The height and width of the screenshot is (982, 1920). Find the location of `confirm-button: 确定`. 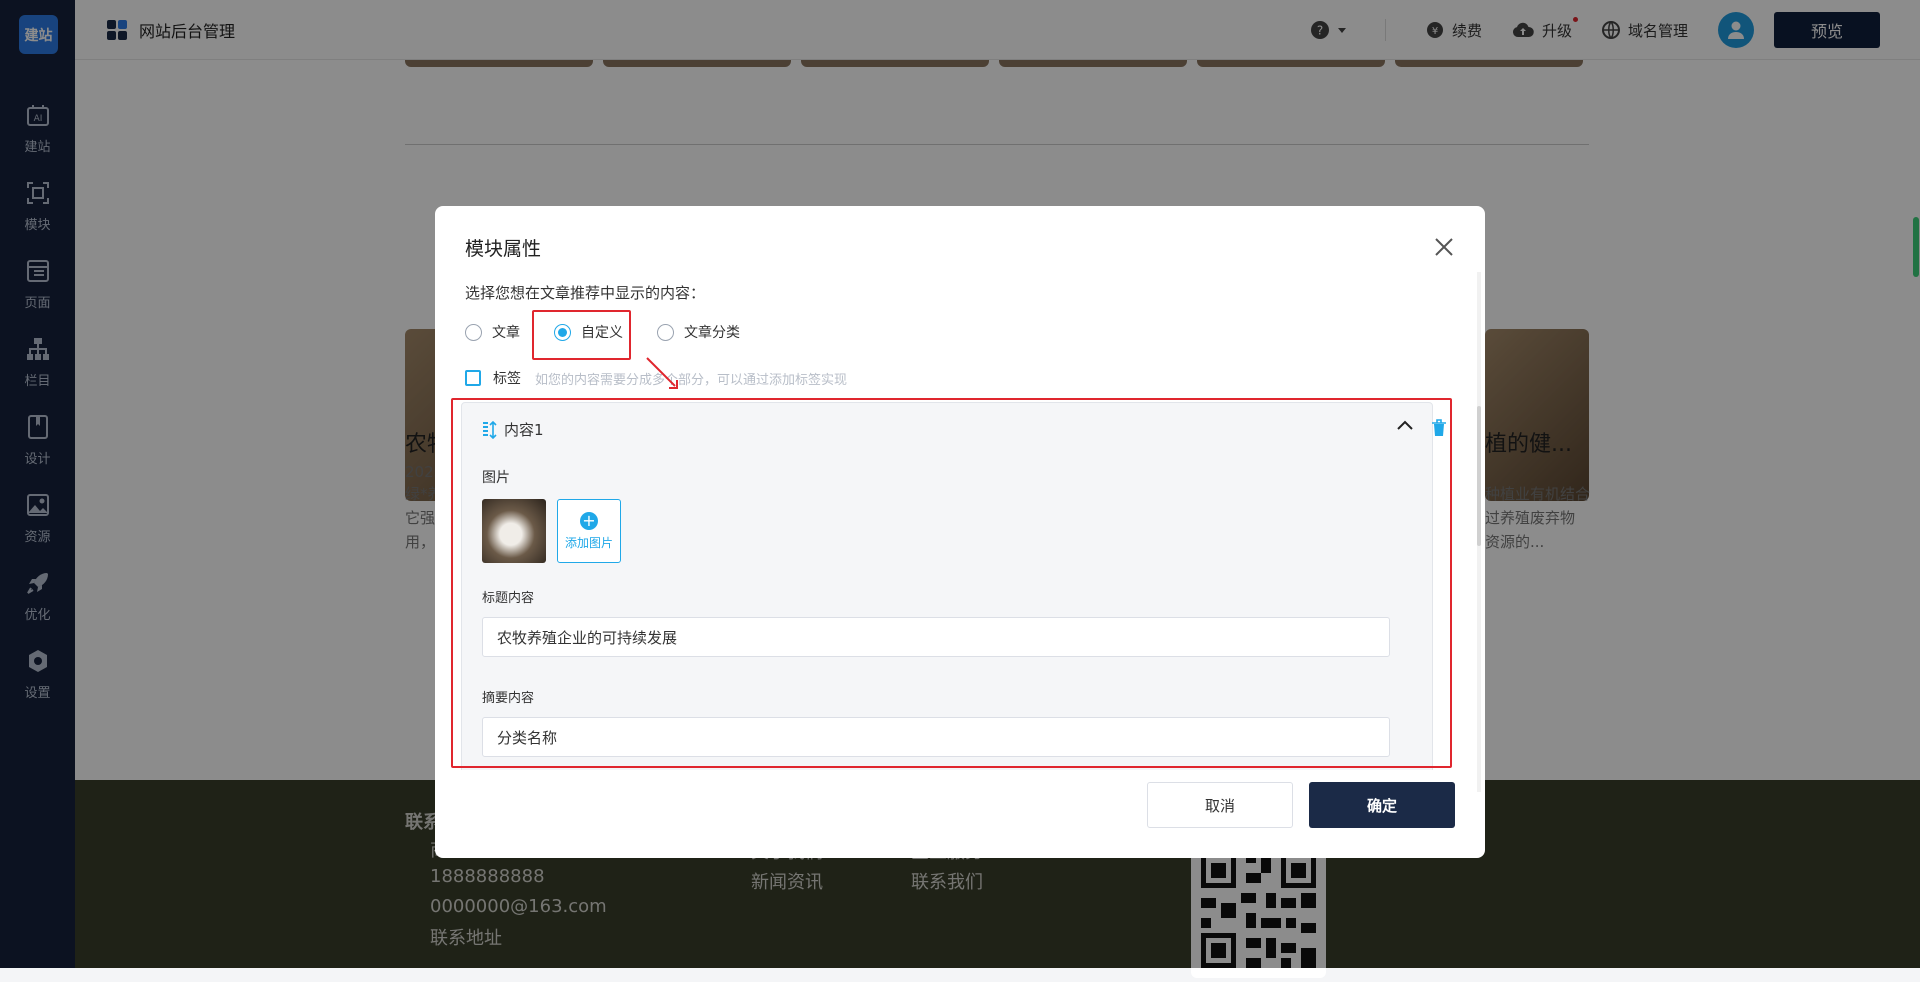

confirm-button: 确定 is located at coordinates (1382, 805).